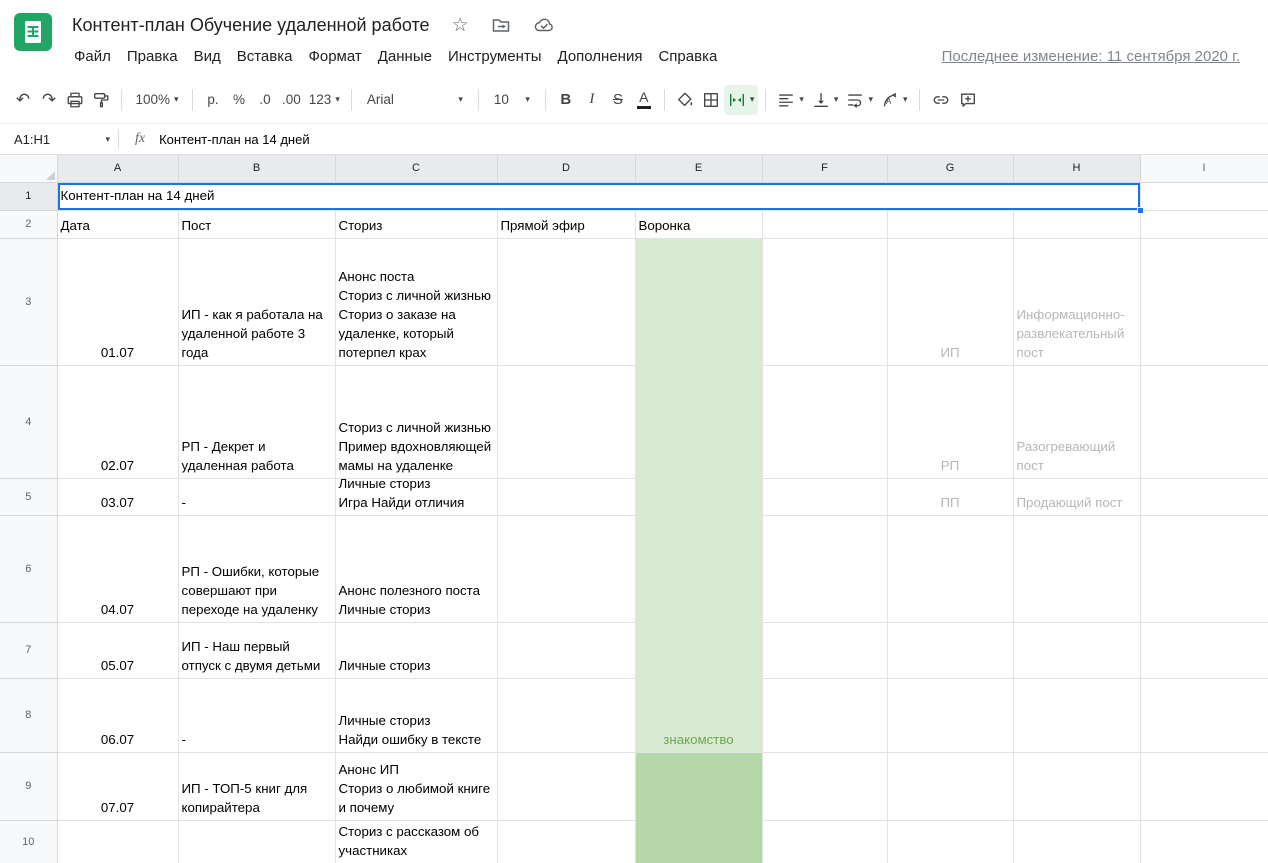  What do you see at coordinates (257, 169) in the screenshot?
I see `col-header-B: B` at bounding box center [257, 169].